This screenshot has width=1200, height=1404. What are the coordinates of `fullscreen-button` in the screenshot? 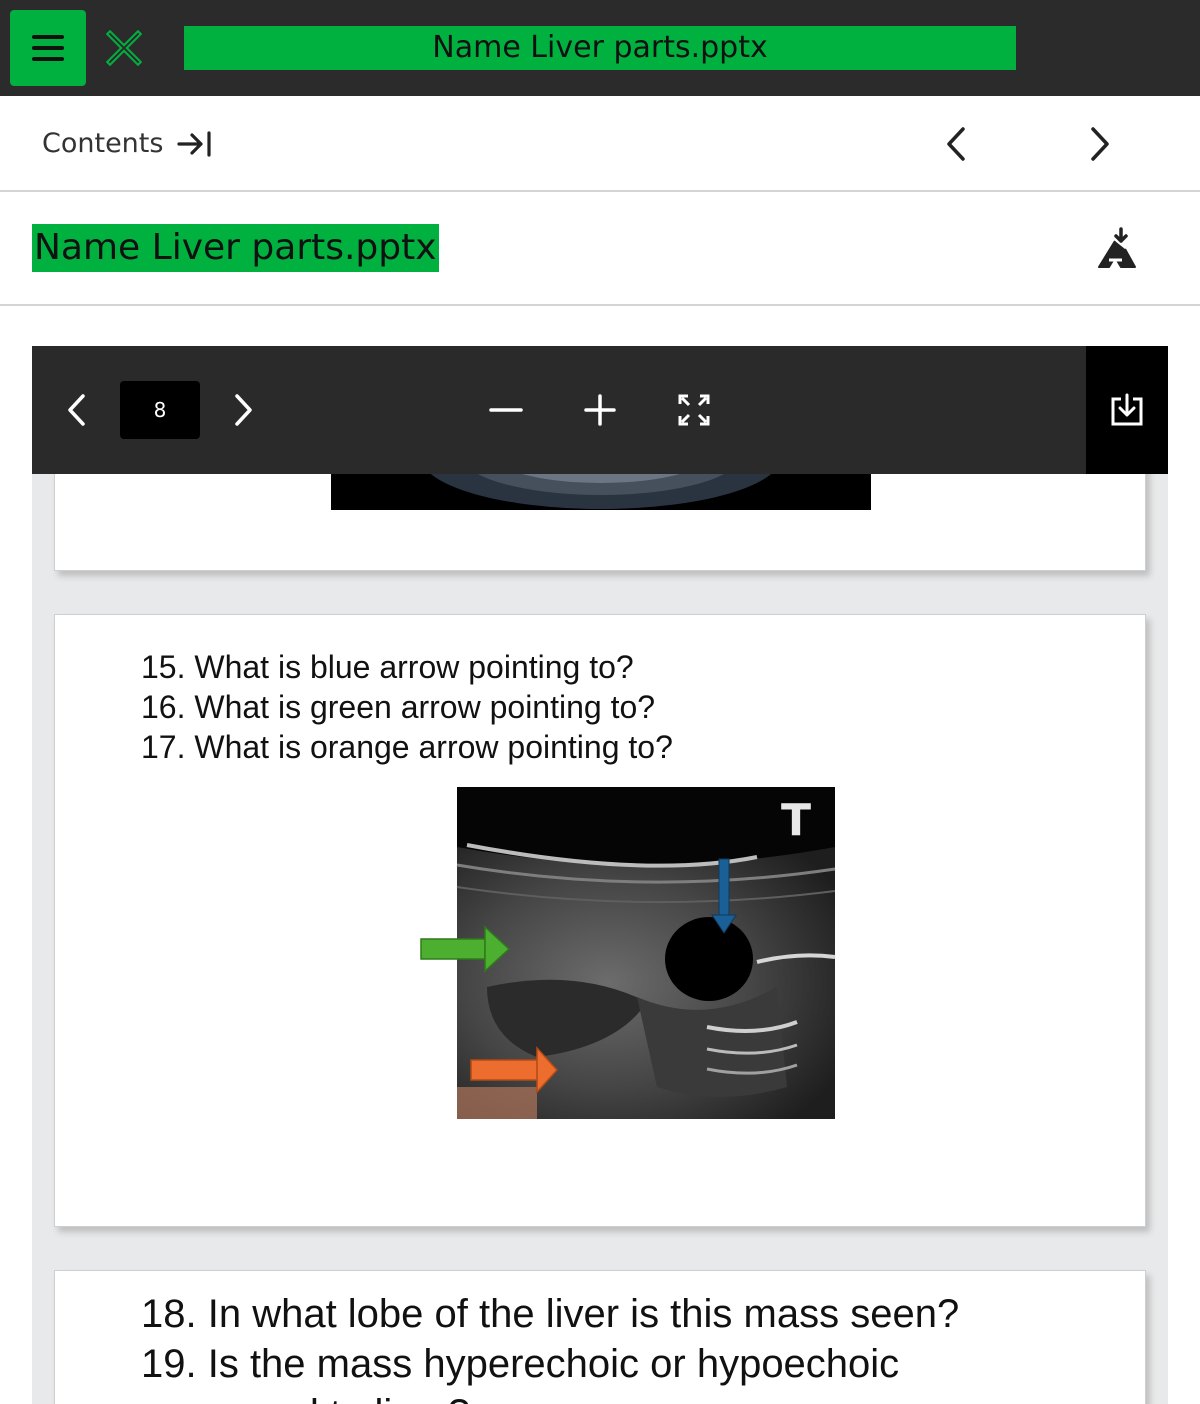 It's located at (694, 410).